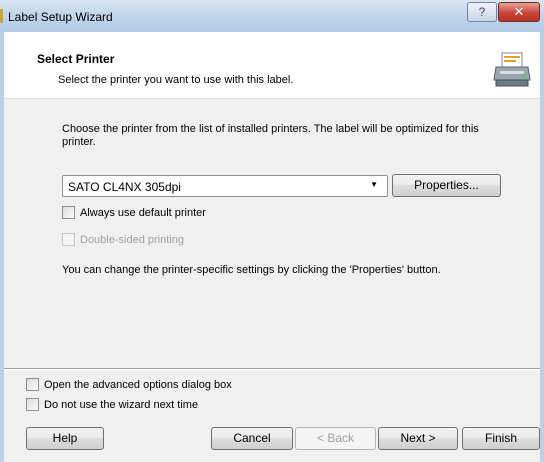  Describe the element at coordinates (512, 69) in the screenshot. I see `printer-icon` at that location.